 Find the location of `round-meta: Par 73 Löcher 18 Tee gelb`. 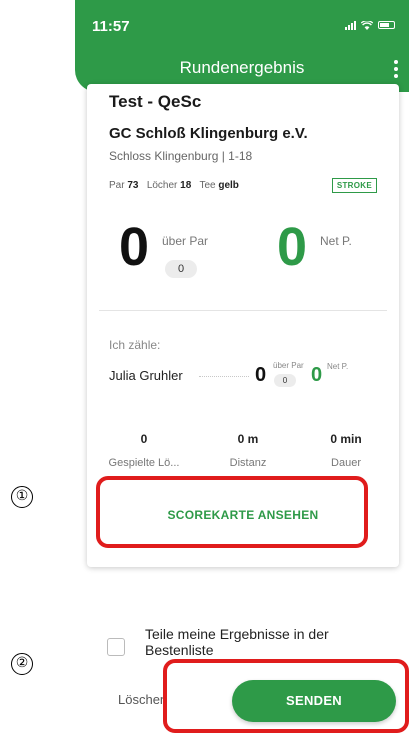

round-meta: Par 73 Löcher 18 Tee gelb is located at coordinates (174, 185).